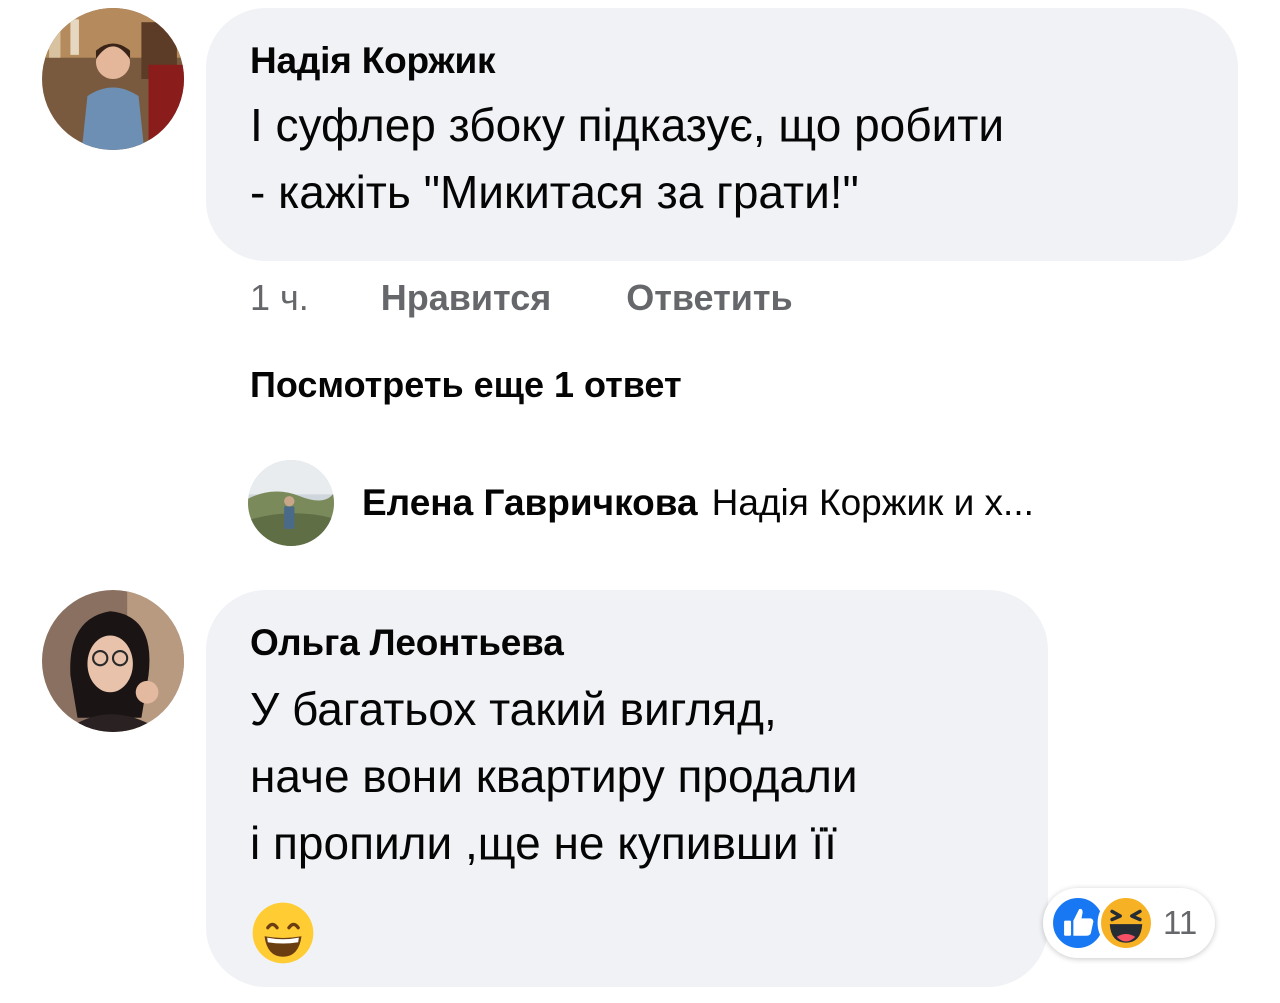 The width and height of the screenshot is (1280, 1003). Describe the element at coordinates (1126, 923) in the screenshot. I see `haha-reaction-icon` at that location.